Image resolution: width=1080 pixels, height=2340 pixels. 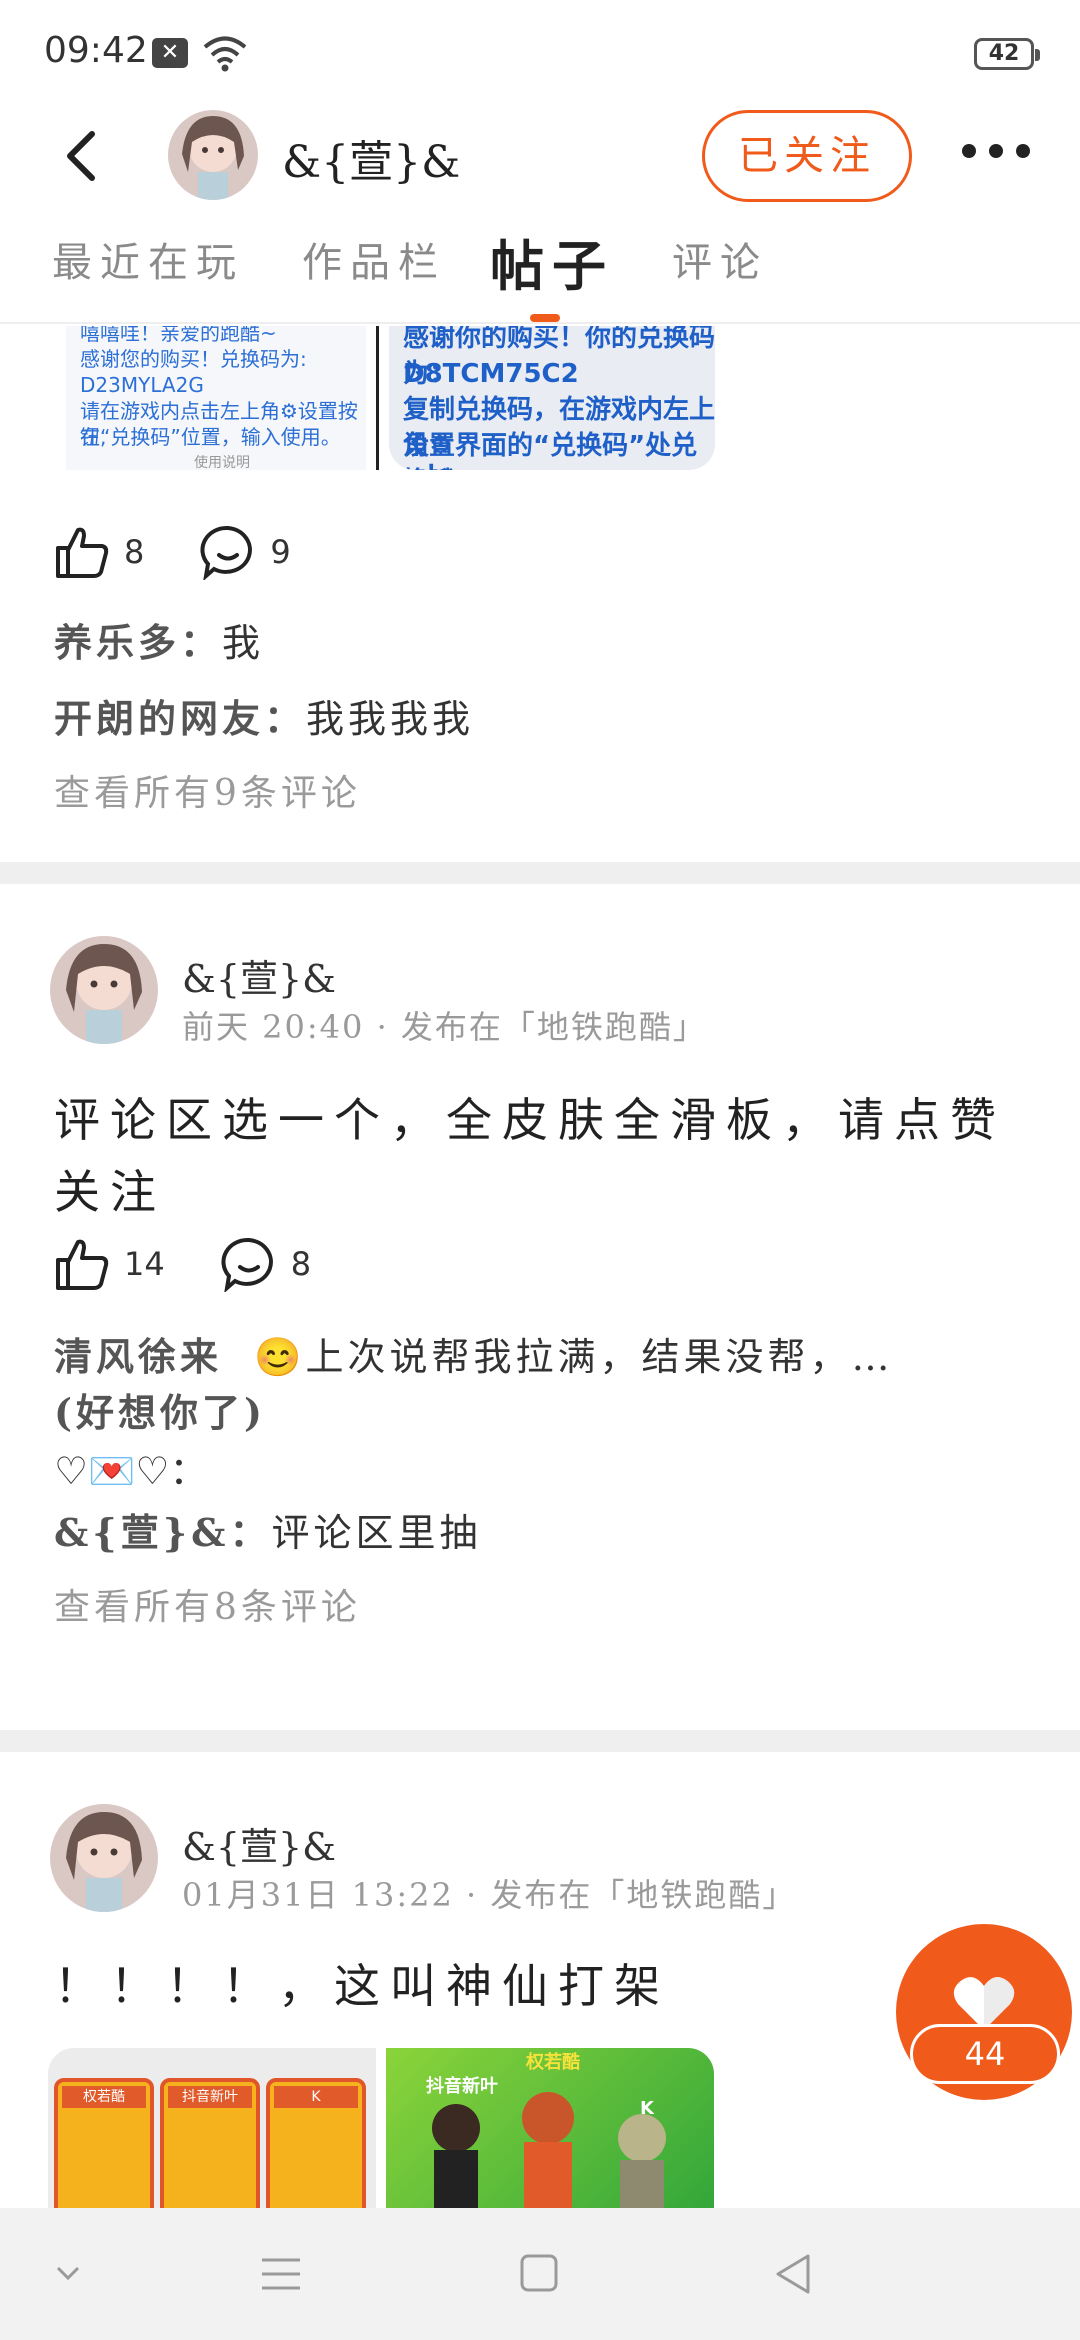 What do you see at coordinates (222, 462) in the screenshot?
I see `image-text: 使用说明` at bounding box center [222, 462].